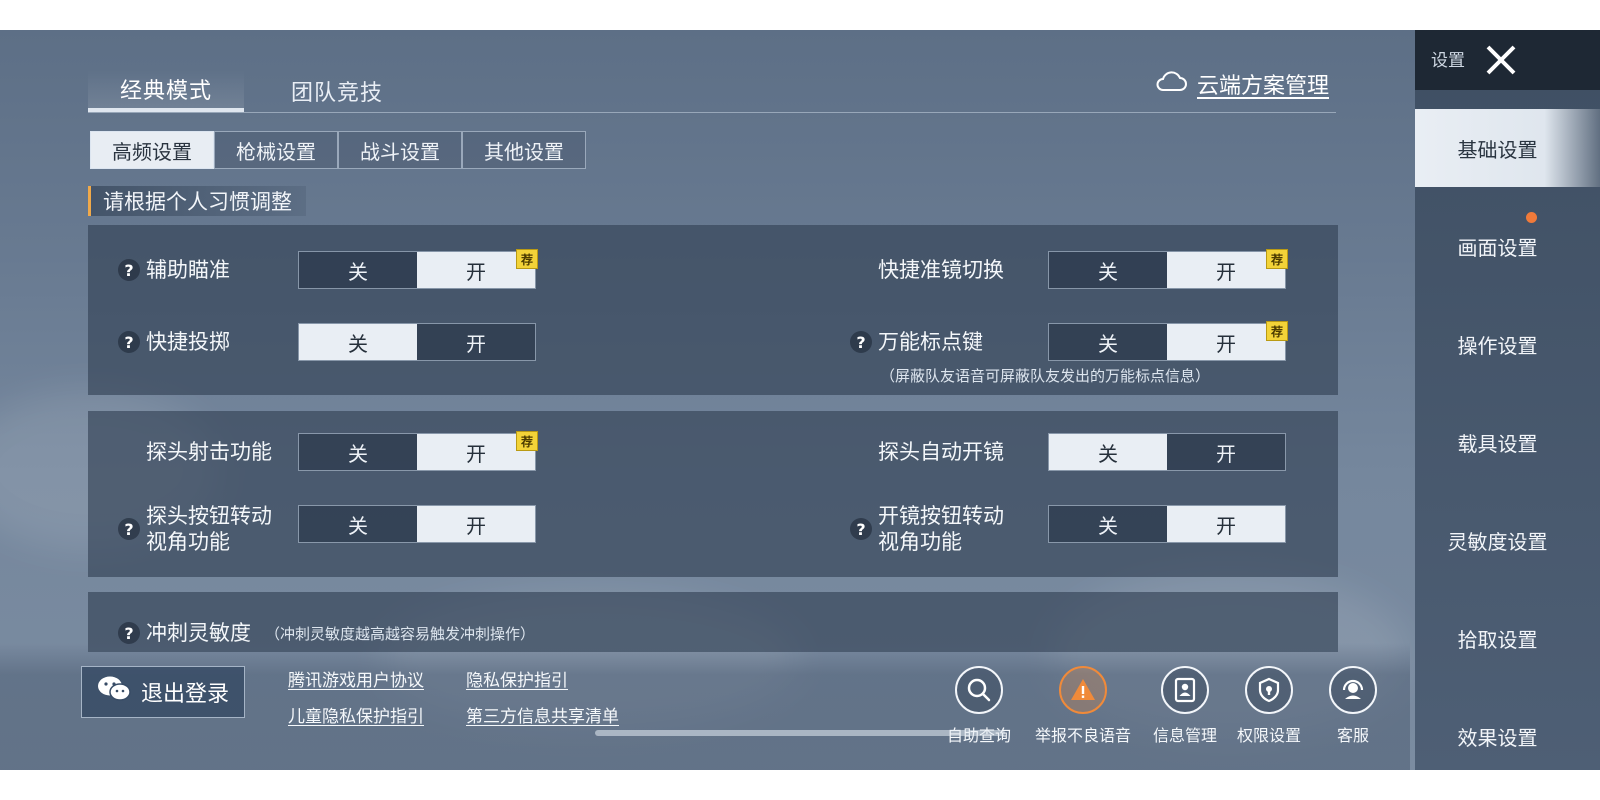 This screenshot has height=800, width=1600. Describe the element at coordinates (400, 150) in the screenshot. I see `subtab-combat: 战斗设置` at that location.